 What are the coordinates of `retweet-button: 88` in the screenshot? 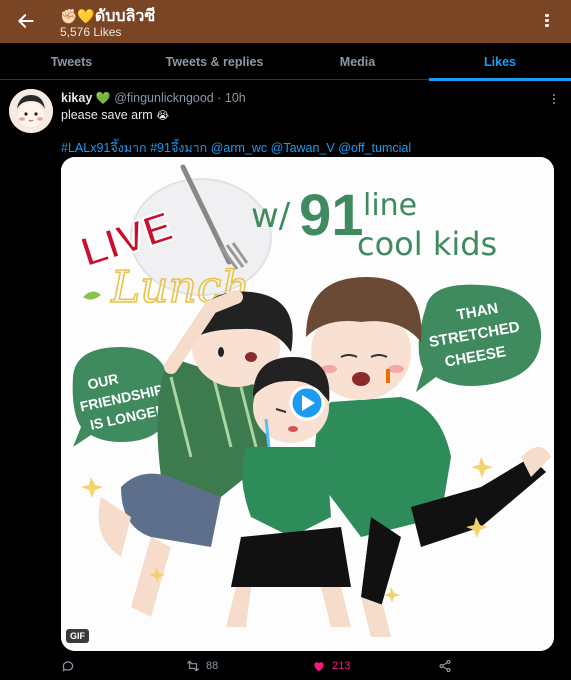 It's located at (202, 666).